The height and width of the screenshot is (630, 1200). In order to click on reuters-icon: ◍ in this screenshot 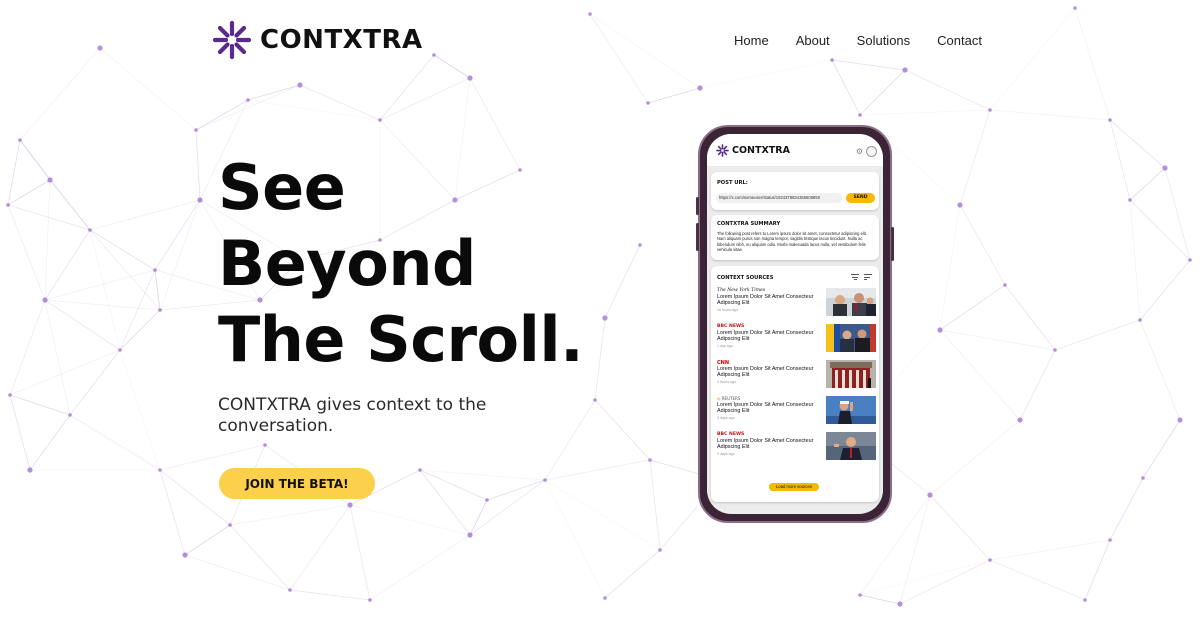, I will do `click(719, 398)`.